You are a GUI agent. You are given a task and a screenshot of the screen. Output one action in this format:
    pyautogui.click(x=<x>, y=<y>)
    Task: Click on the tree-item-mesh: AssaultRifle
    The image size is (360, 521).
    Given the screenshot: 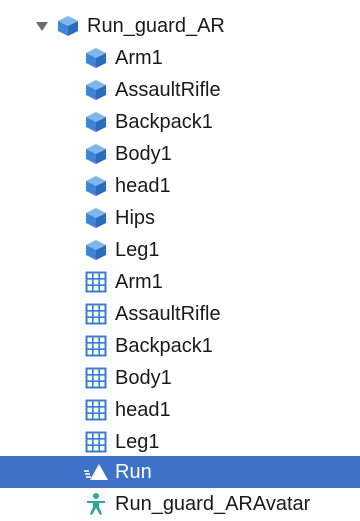 What is the action you would take?
    pyautogui.click(x=180, y=314)
    